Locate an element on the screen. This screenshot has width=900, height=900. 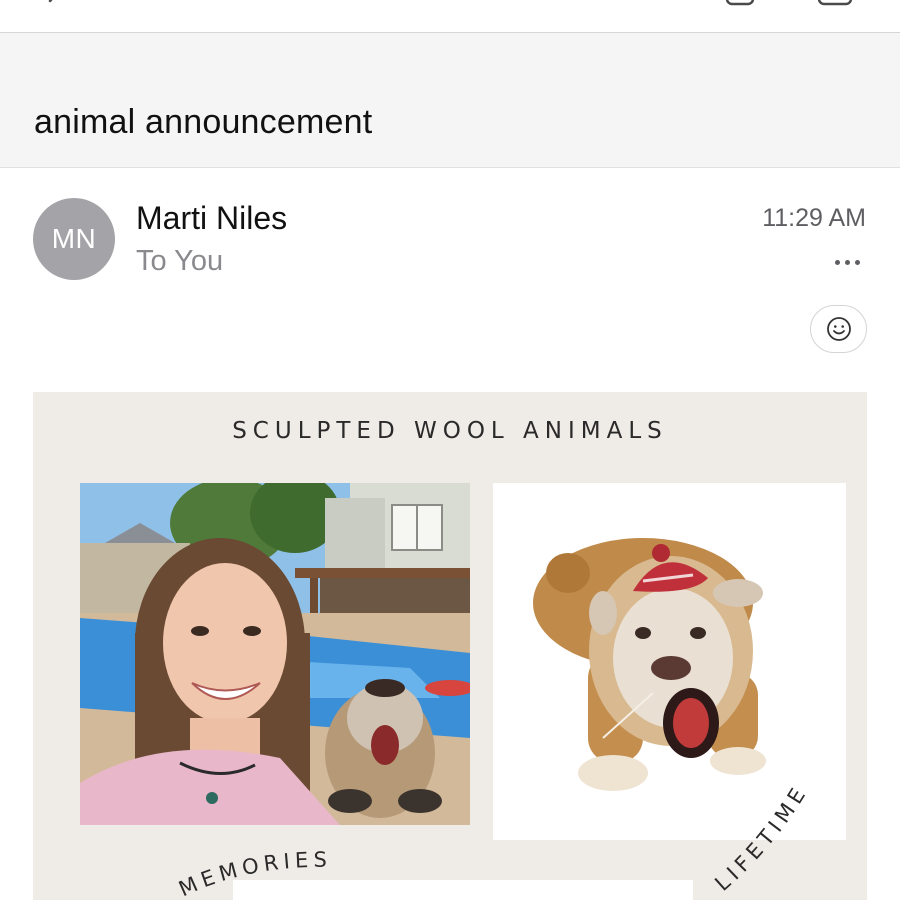
more-horizontal-icon is located at coordinates (837, 262).